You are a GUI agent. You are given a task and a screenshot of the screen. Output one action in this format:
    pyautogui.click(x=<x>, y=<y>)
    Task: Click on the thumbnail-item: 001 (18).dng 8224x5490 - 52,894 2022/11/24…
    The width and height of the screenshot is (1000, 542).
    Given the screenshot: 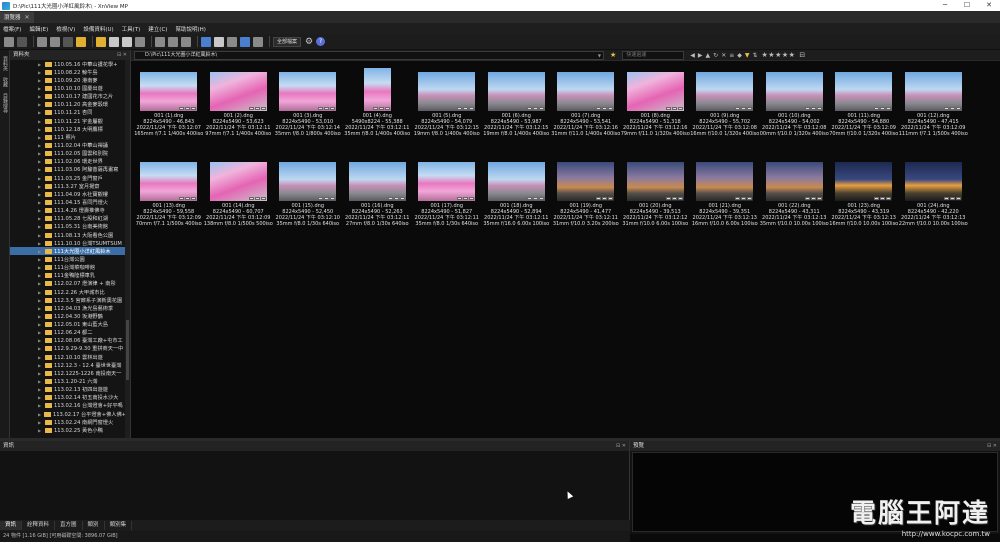 What is the action you would take?
    pyautogui.click(x=517, y=201)
    